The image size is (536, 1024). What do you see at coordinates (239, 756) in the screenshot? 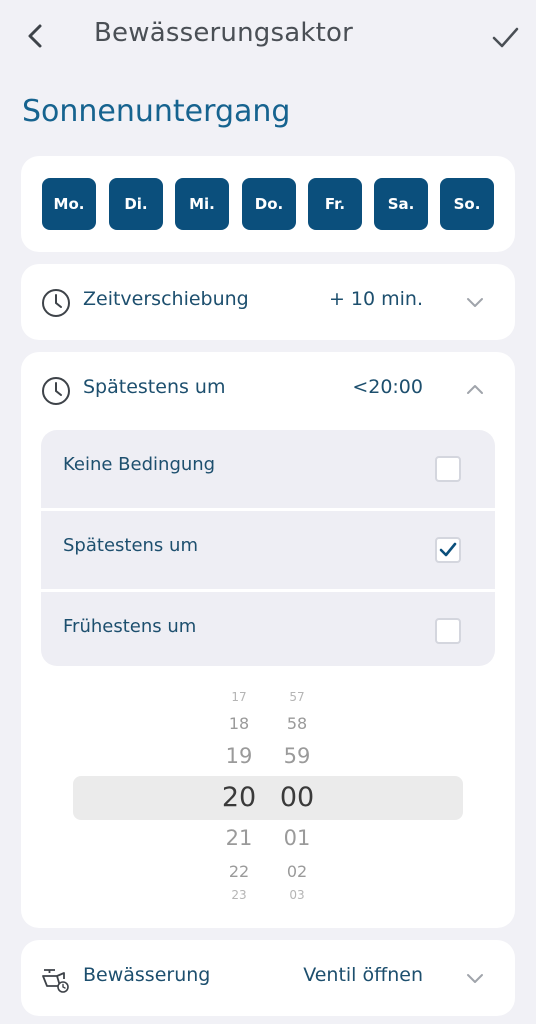
I see `hour-option: 19` at bounding box center [239, 756].